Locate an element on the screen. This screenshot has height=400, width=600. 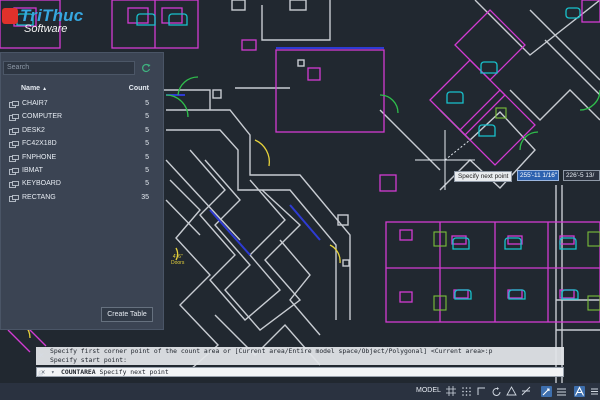
table-row: COMPUTER 5 is located at coordinates (83, 117).